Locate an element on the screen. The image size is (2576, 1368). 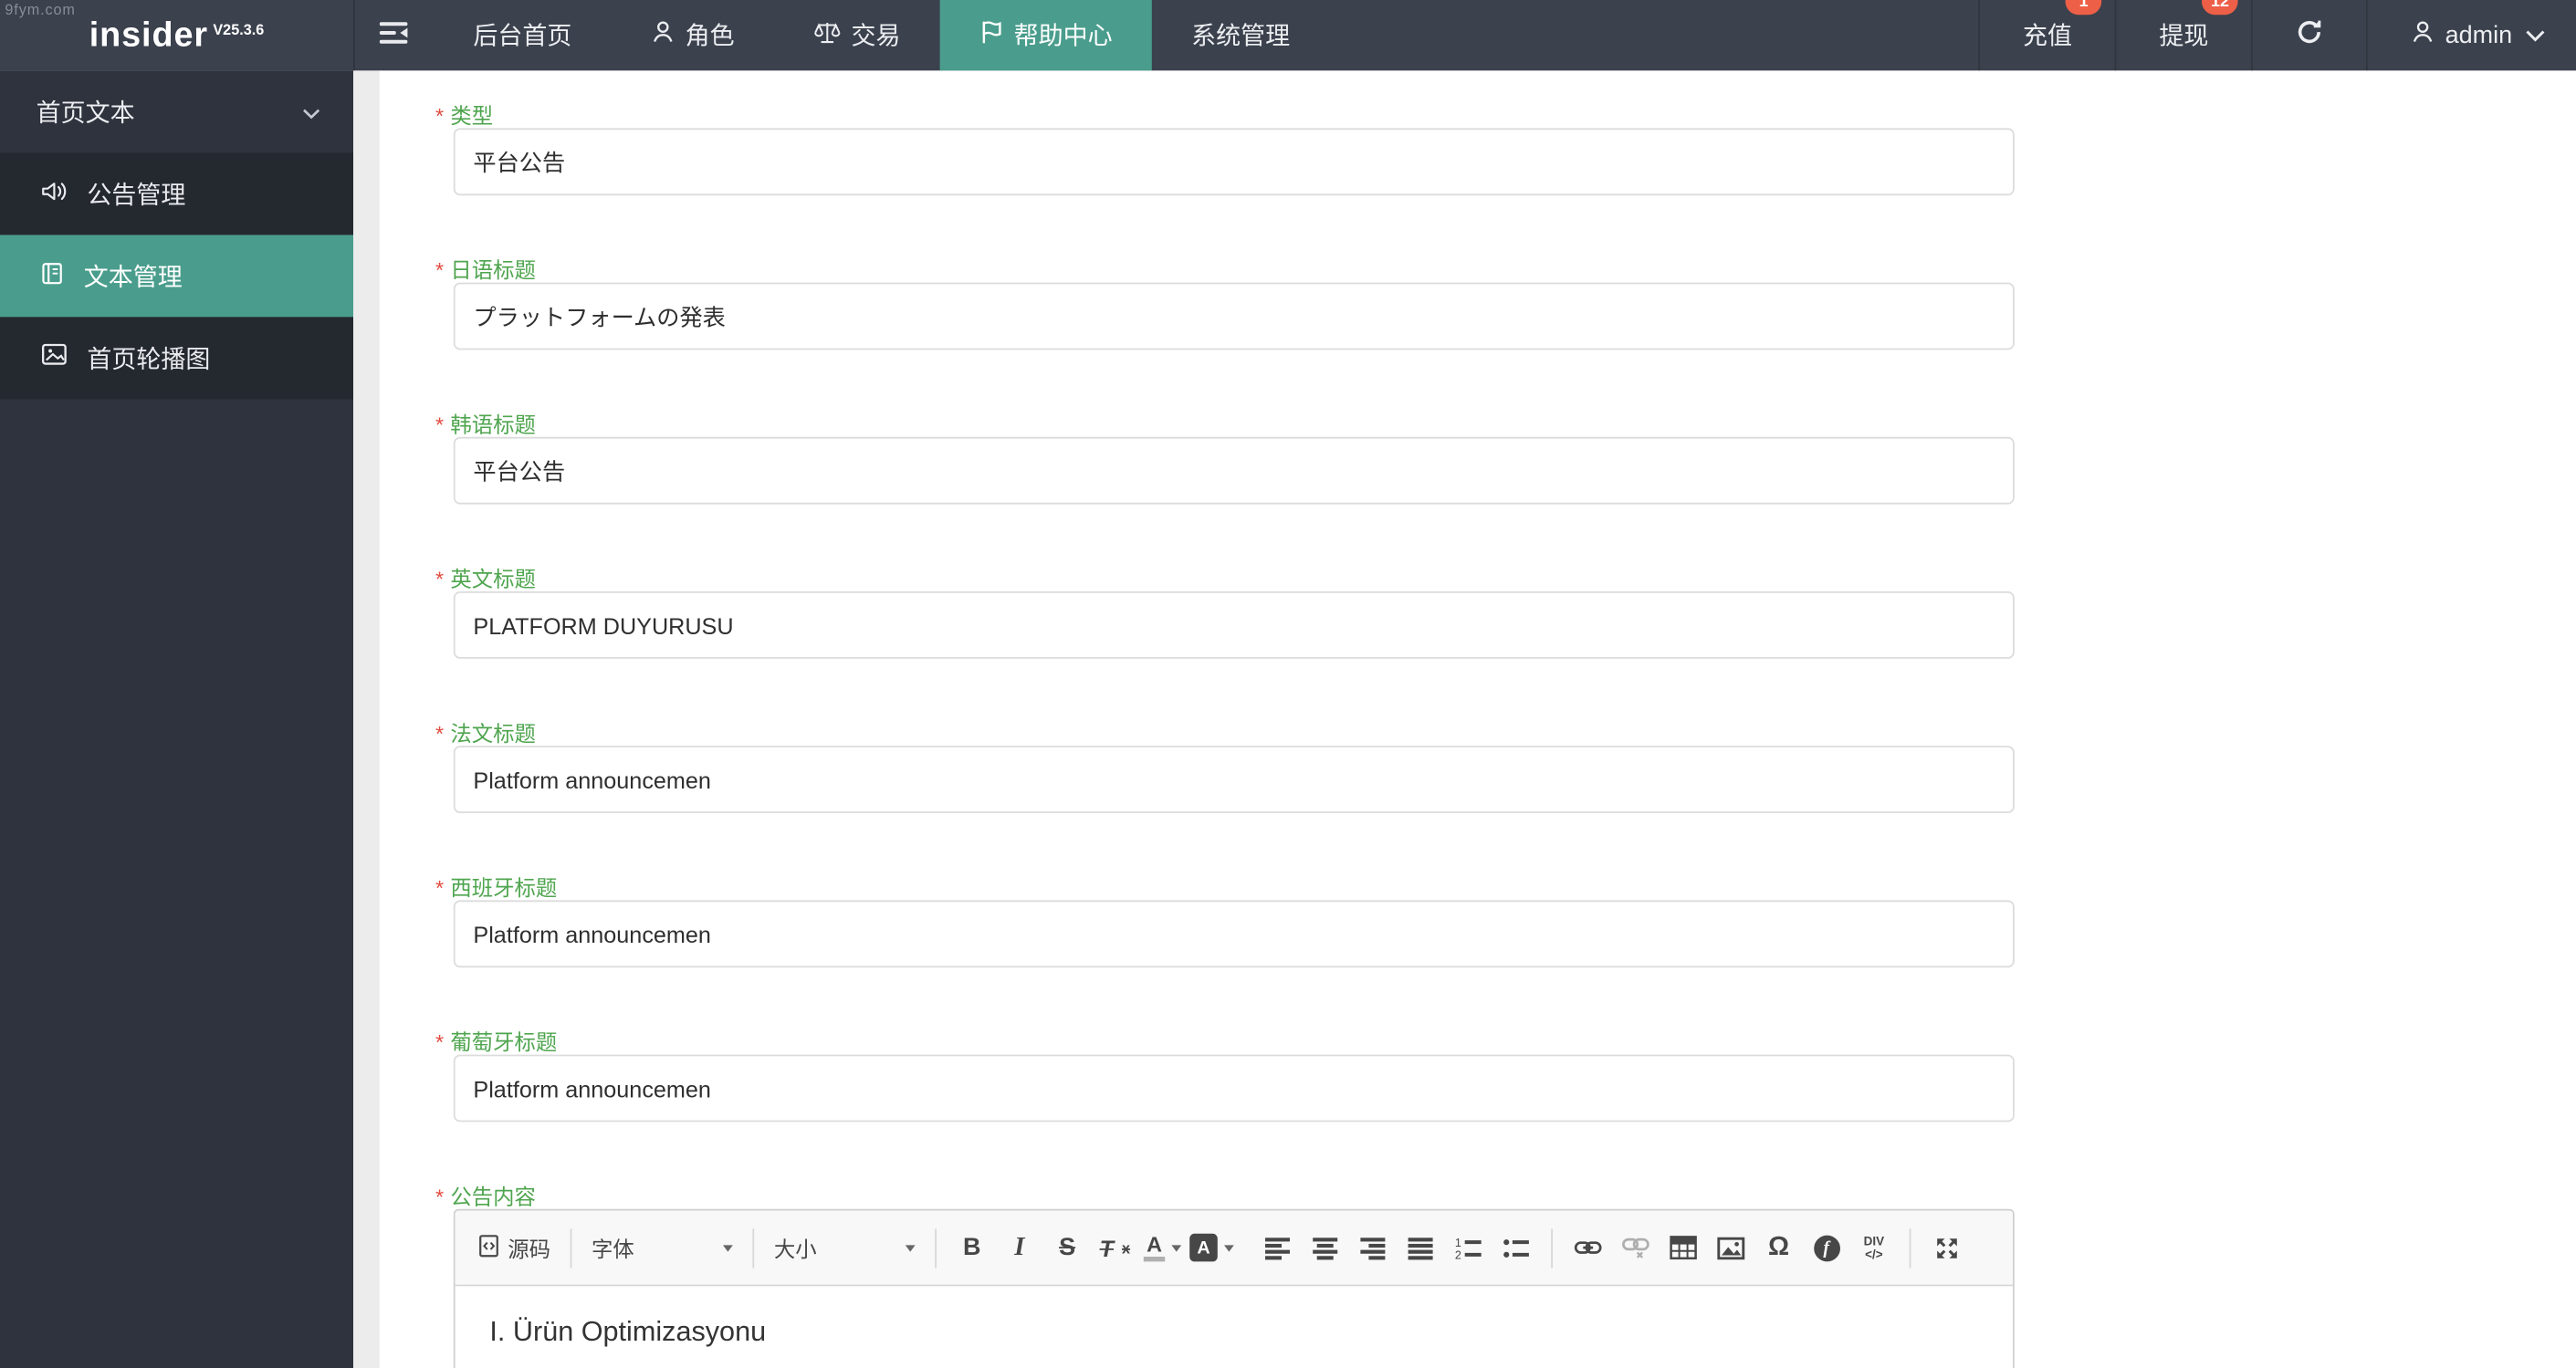
justify-button is located at coordinates (1421, 1248).